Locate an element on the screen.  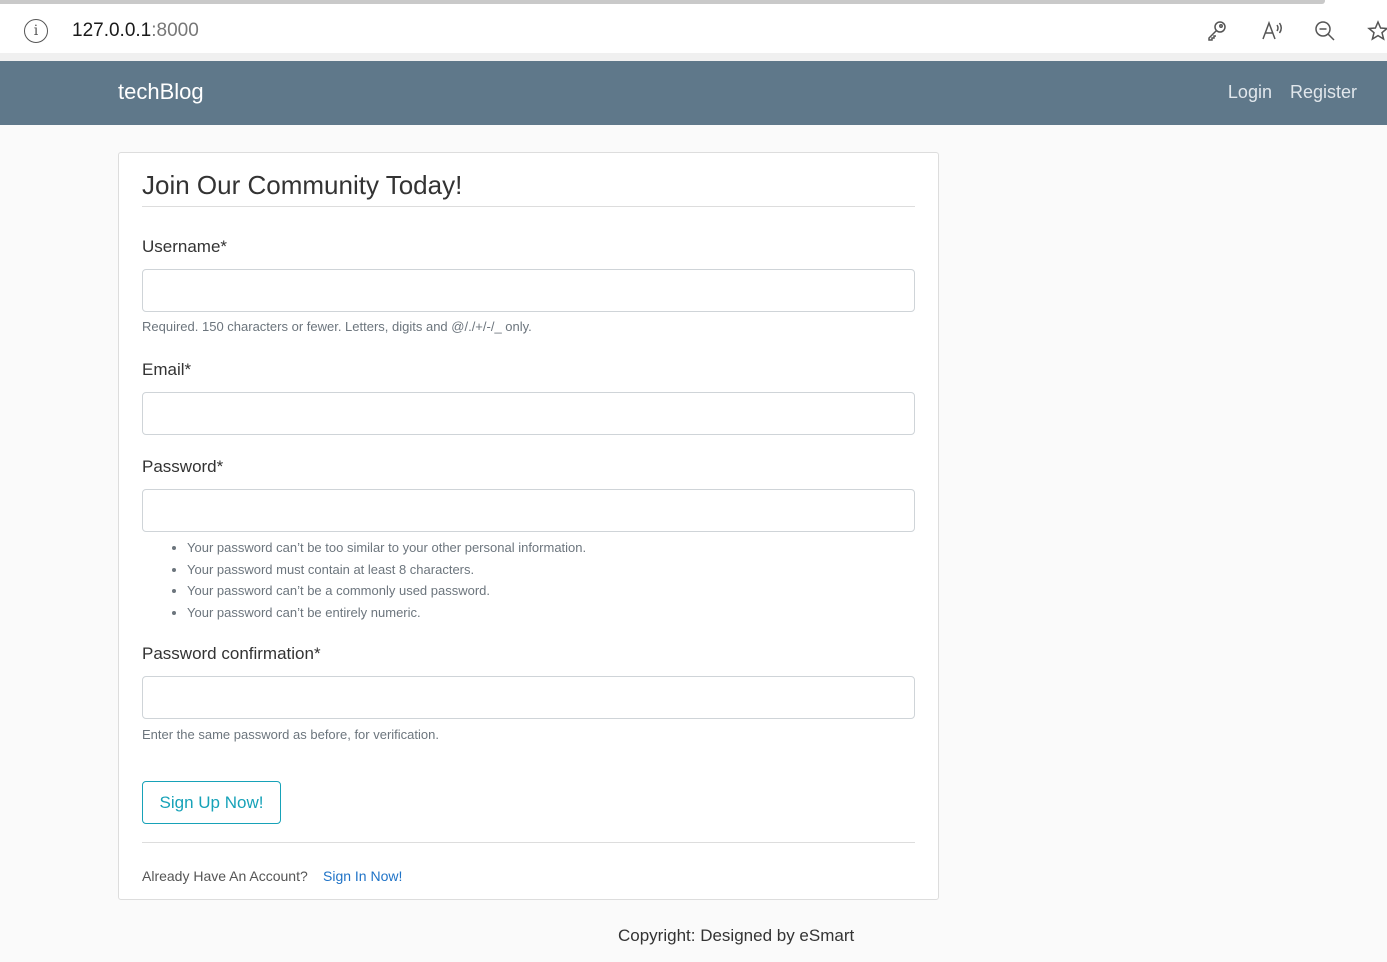
card-footer-divider is located at coordinates (528, 842).